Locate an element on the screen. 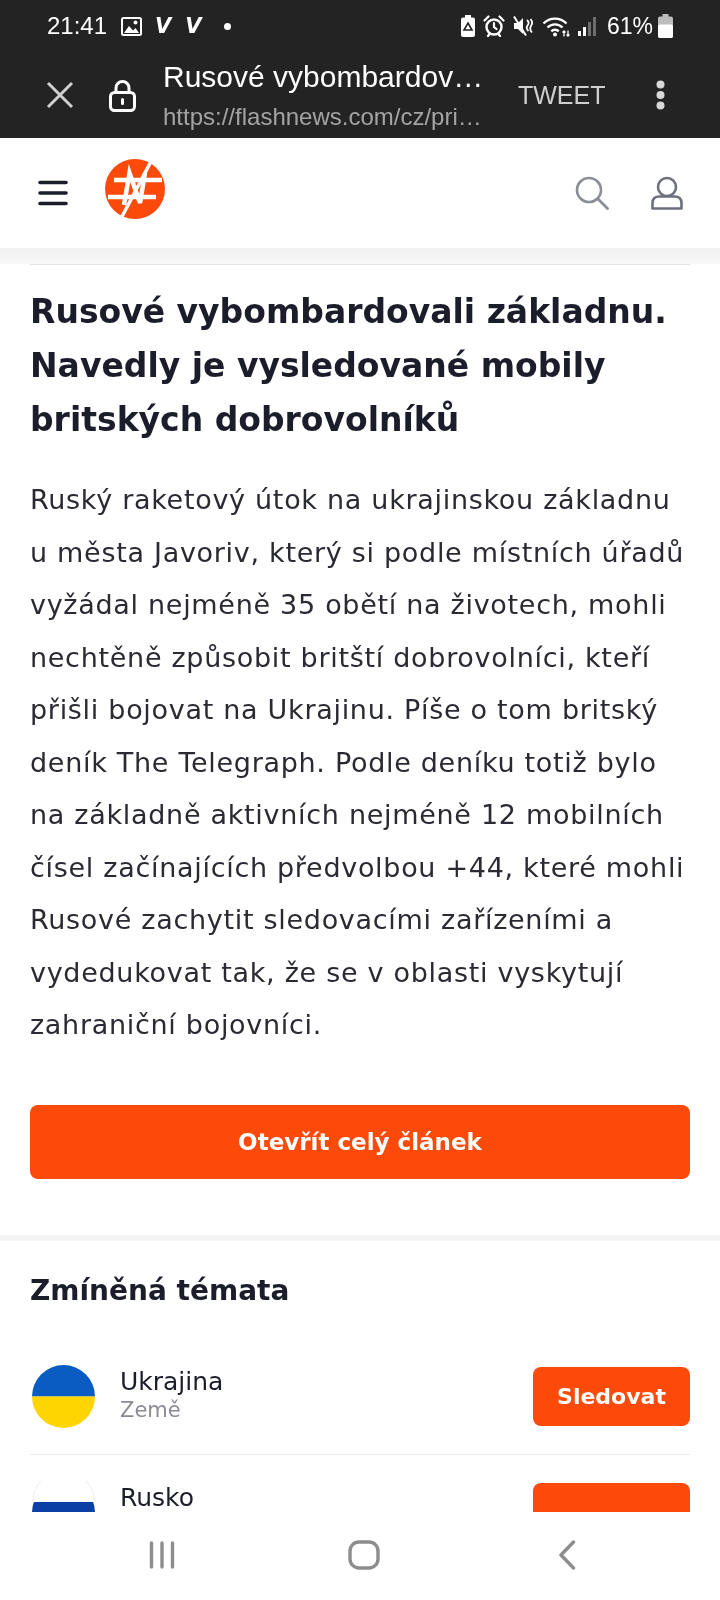 The width and height of the screenshot is (720, 1600). mute-icon is located at coordinates (523, 26).